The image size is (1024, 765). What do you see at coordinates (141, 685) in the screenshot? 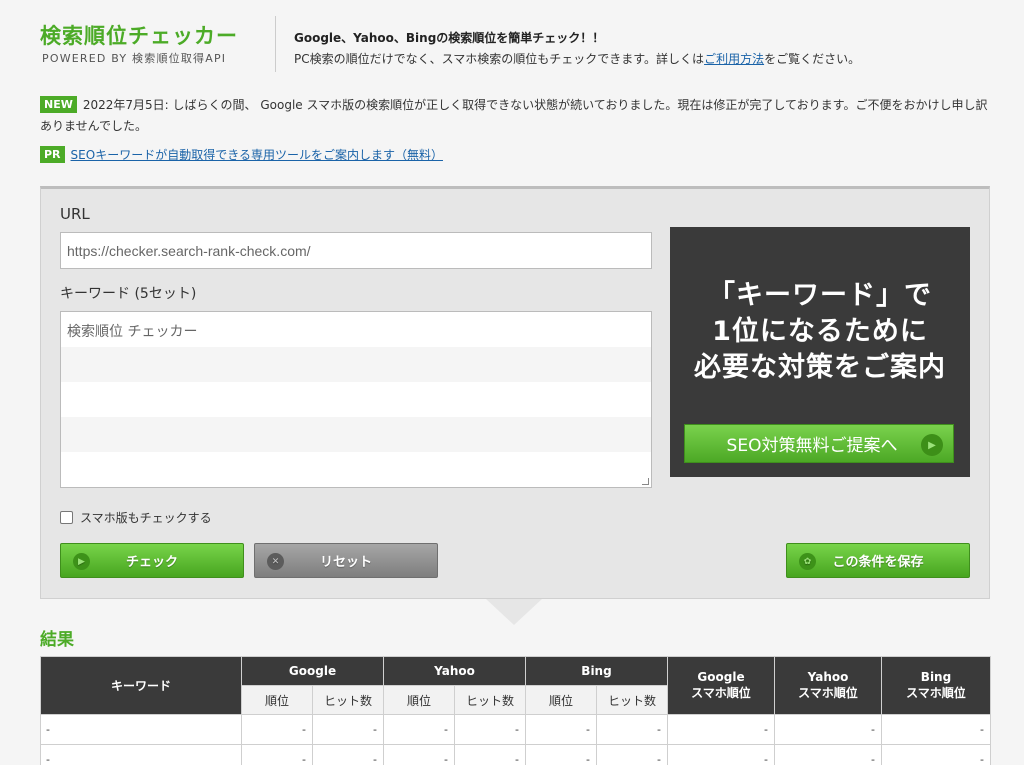
I see `col-header-keyword: キーワード` at bounding box center [141, 685].